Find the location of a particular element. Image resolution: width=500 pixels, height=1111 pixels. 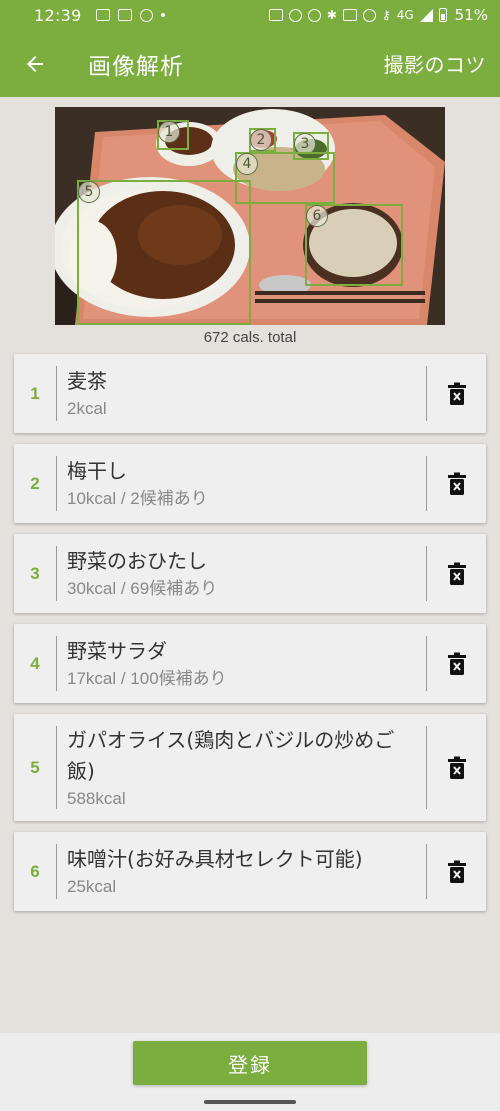

food-info: 梅干し 10kcal / 2候補あり is located at coordinates (241, 483).